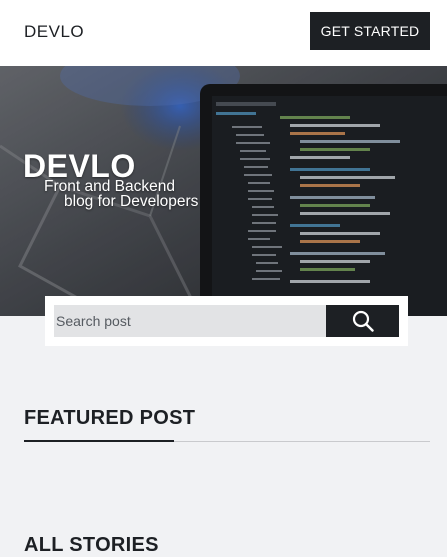  What do you see at coordinates (54, 32) in the screenshot?
I see `brand-logo: DEVLO` at bounding box center [54, 32].